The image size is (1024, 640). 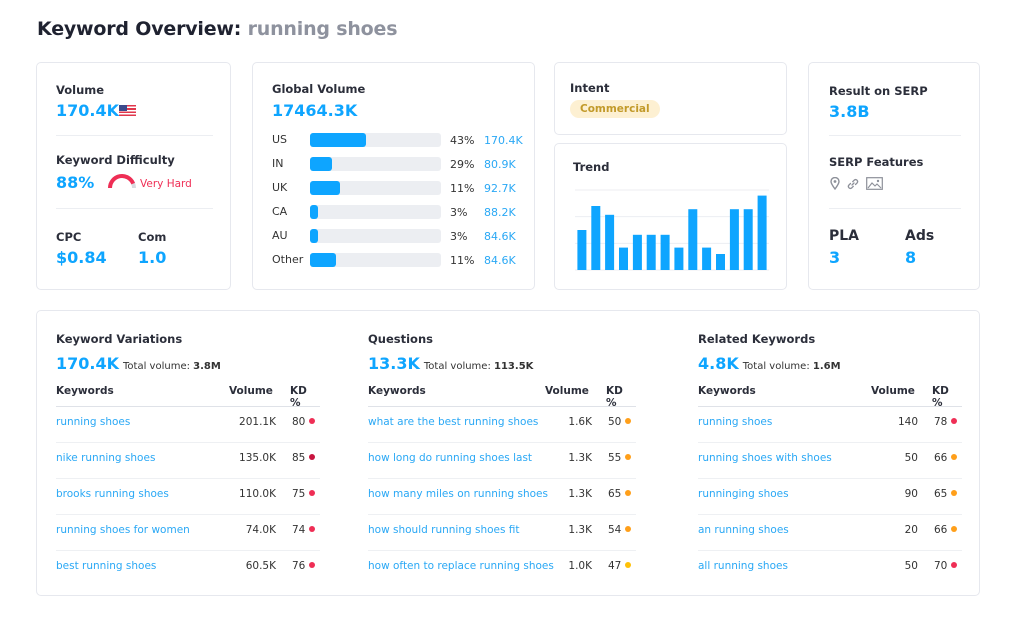 I want to click on cpc-value: $0.84, so click(x=81, y=257).